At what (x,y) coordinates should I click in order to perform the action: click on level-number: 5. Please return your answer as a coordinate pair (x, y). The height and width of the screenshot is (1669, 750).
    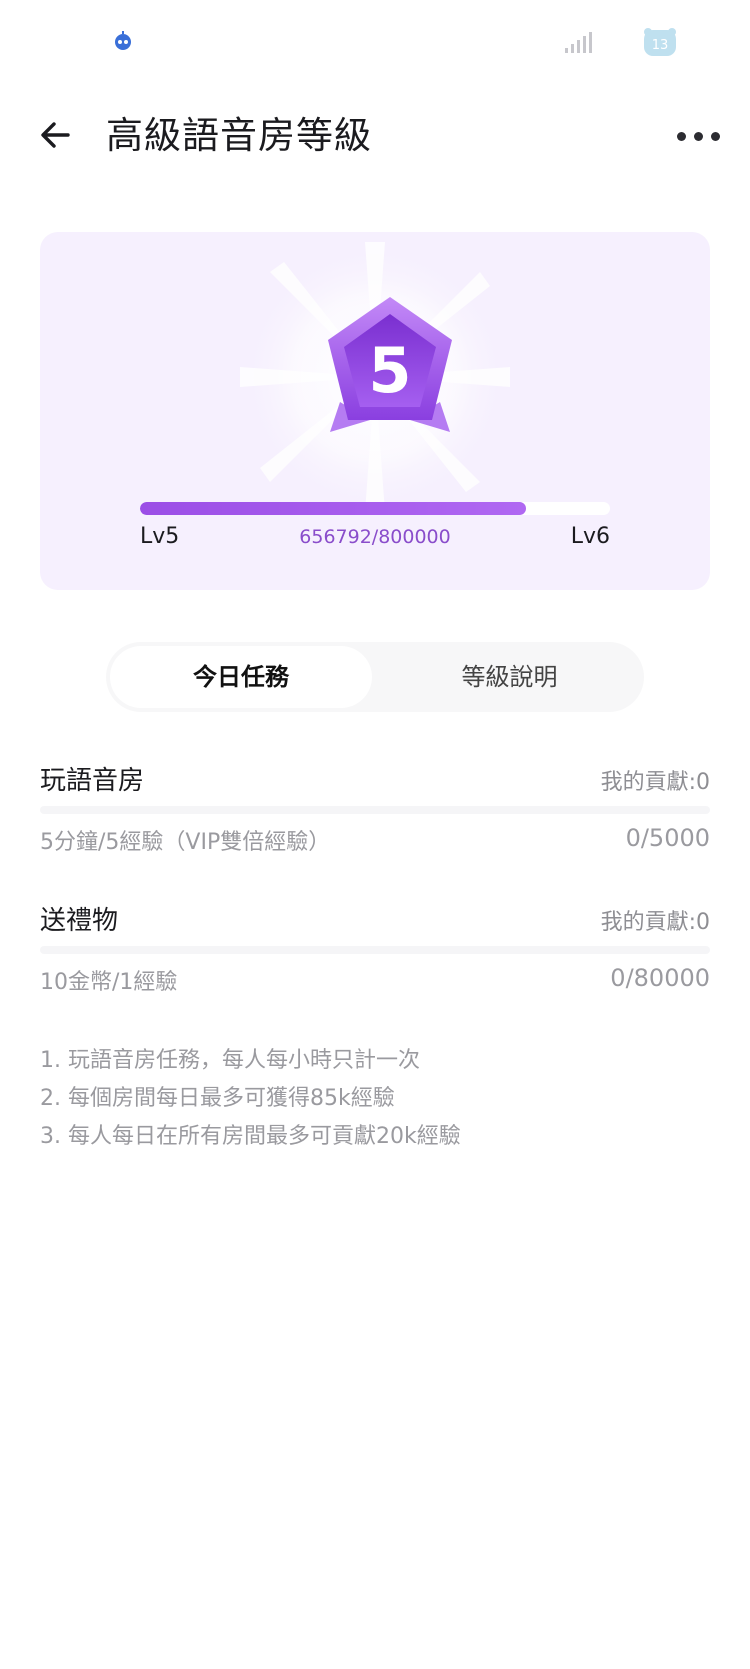
    Looking at the image, I should click on (389, 370).